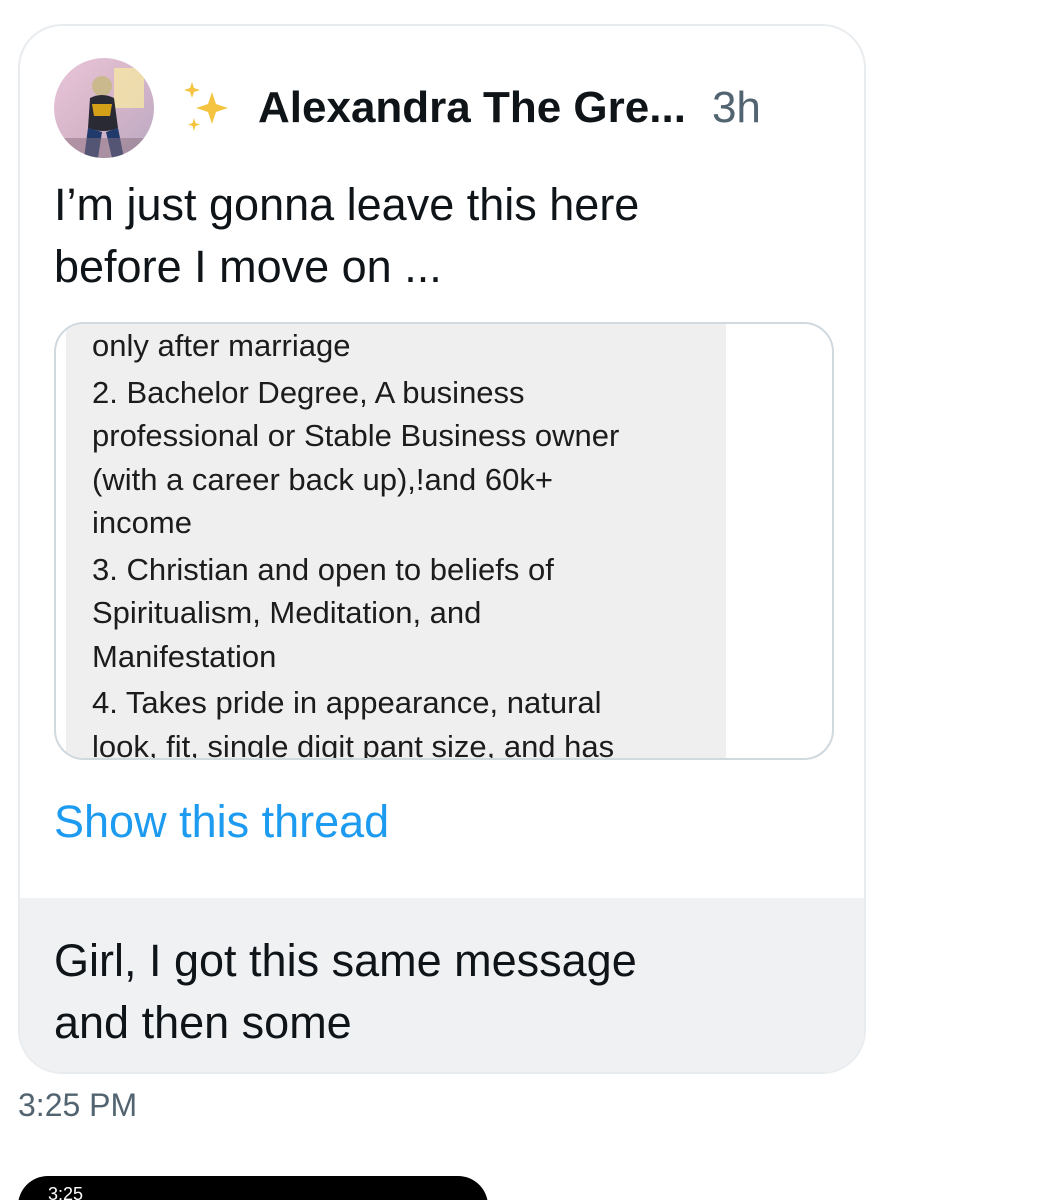 Image resolution: width=1060 pixels, height=1200 pixels. Describe the element at coordinates (78, 1105) in the screenshot. I see `message-timestamp: 3:25 PM` at that location.